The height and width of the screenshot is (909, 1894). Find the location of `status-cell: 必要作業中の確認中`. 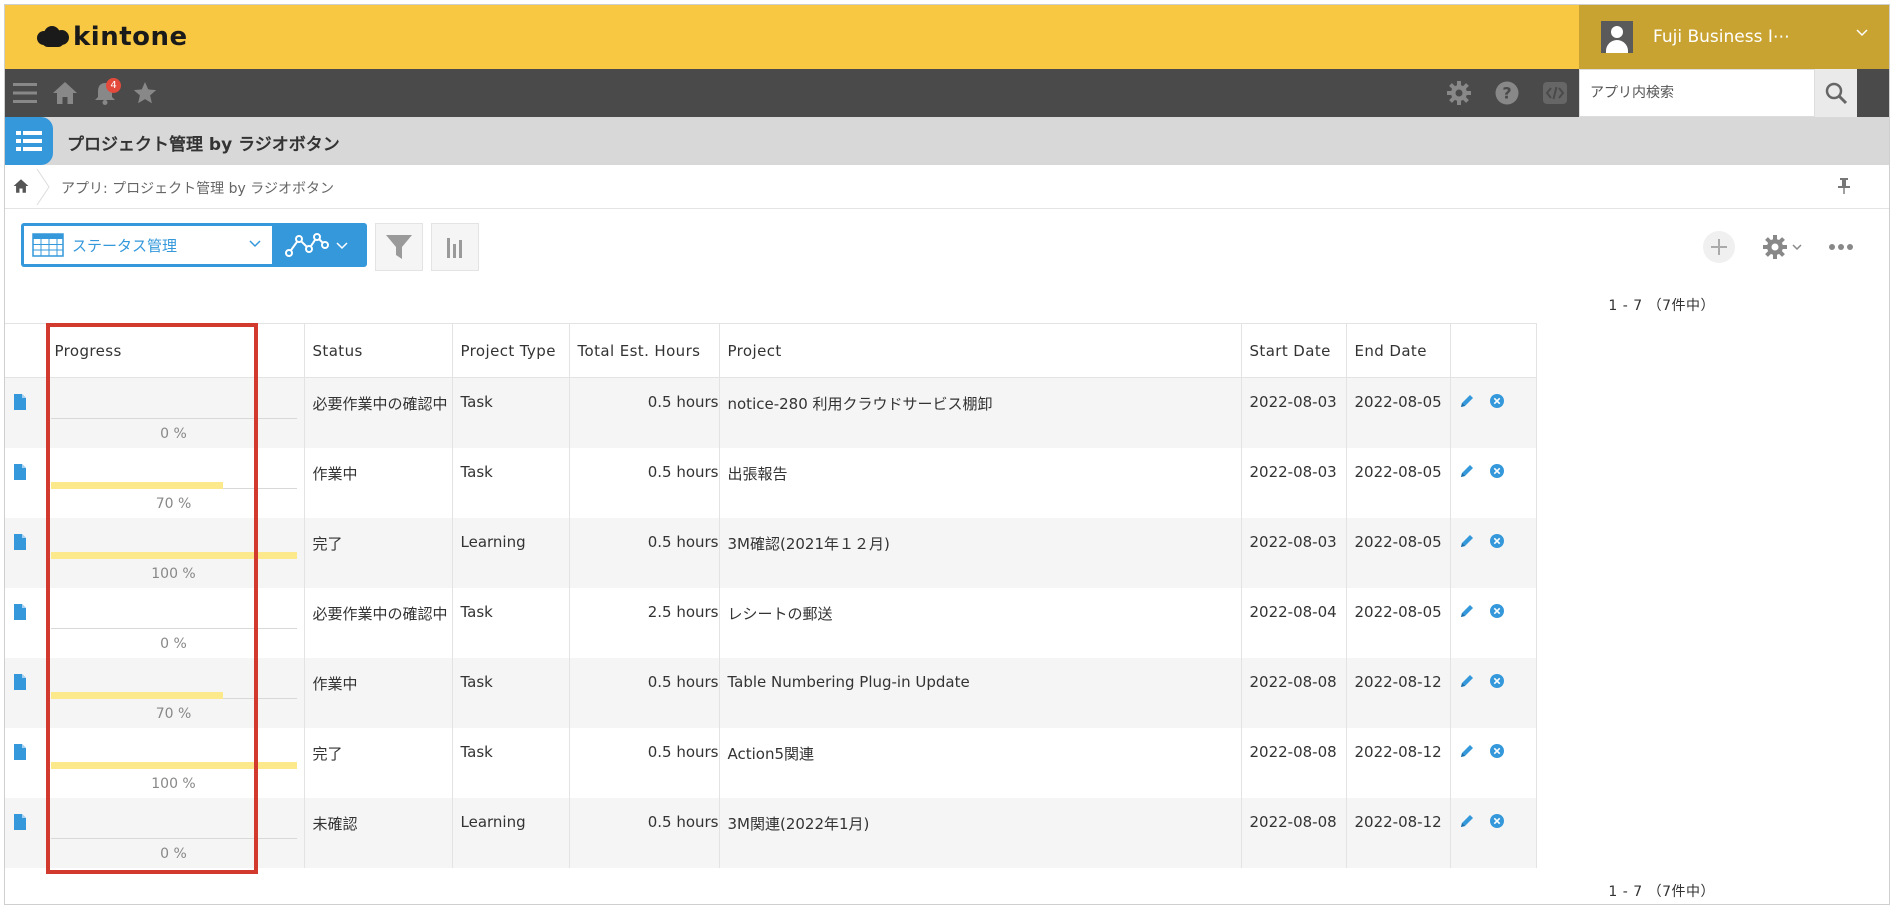

status-cell: 必要作業中の確認中 is located at coordinates (378, 412).